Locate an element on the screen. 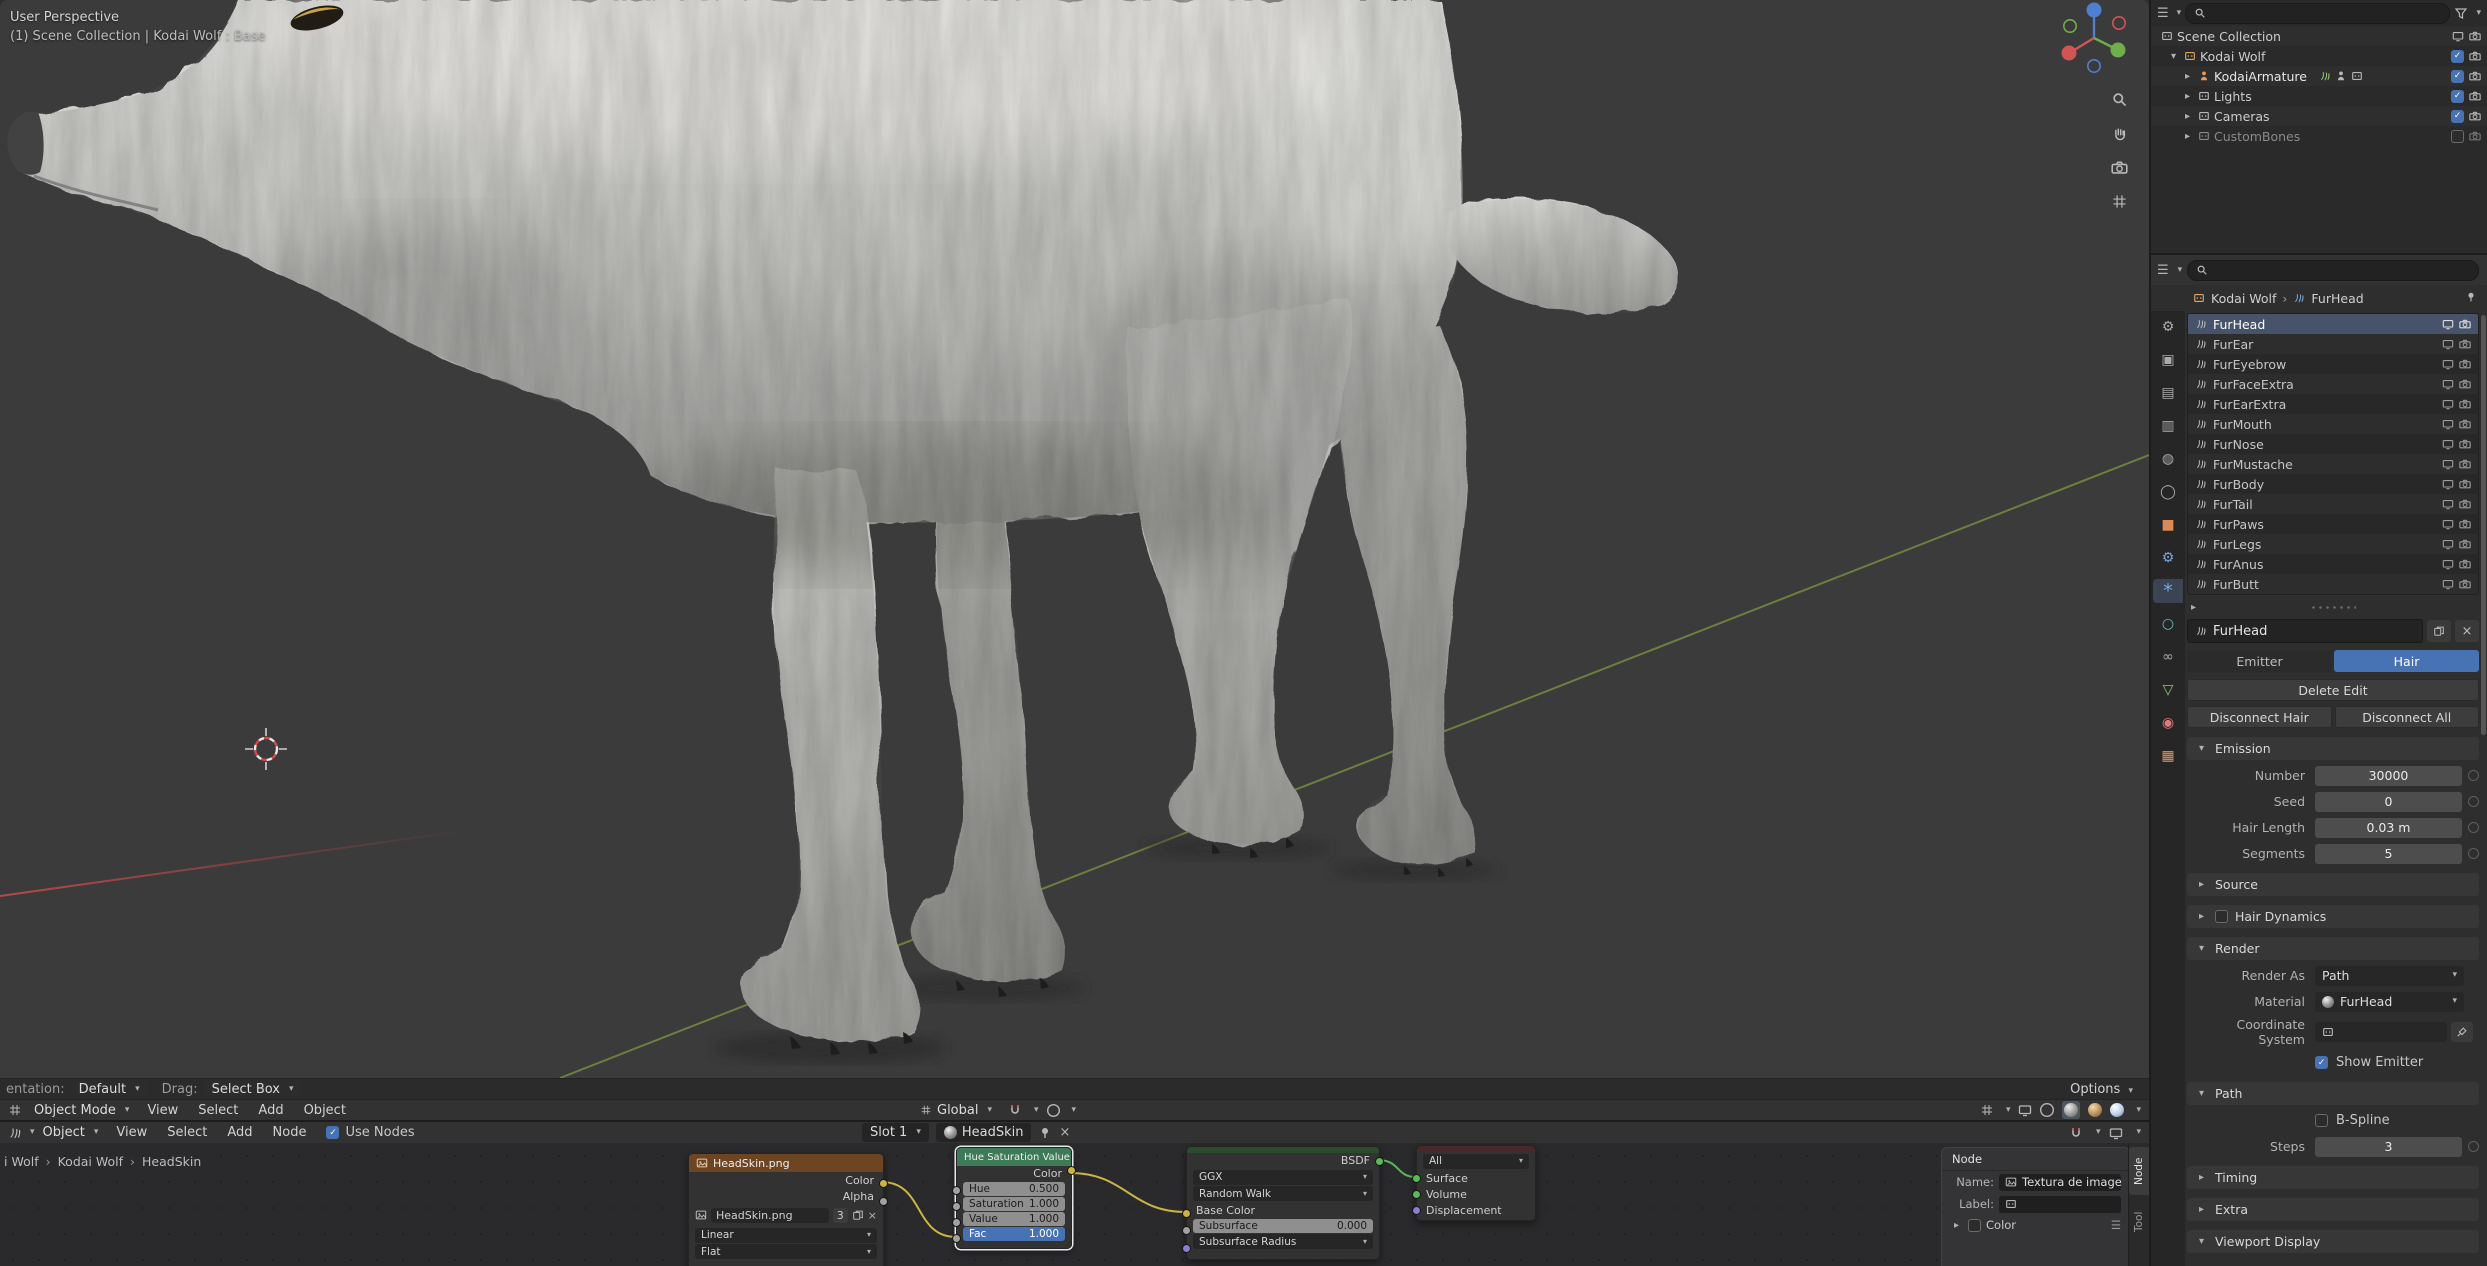  list-item: FurFaceExtra is located at coordinates (2333, 384).